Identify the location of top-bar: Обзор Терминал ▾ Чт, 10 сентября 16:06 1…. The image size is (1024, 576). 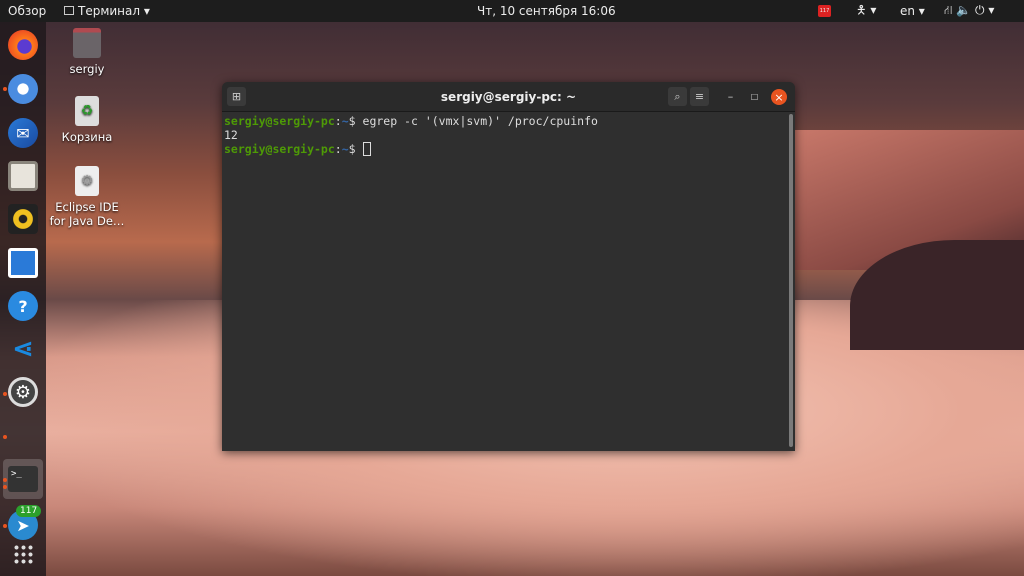
(512, 11).